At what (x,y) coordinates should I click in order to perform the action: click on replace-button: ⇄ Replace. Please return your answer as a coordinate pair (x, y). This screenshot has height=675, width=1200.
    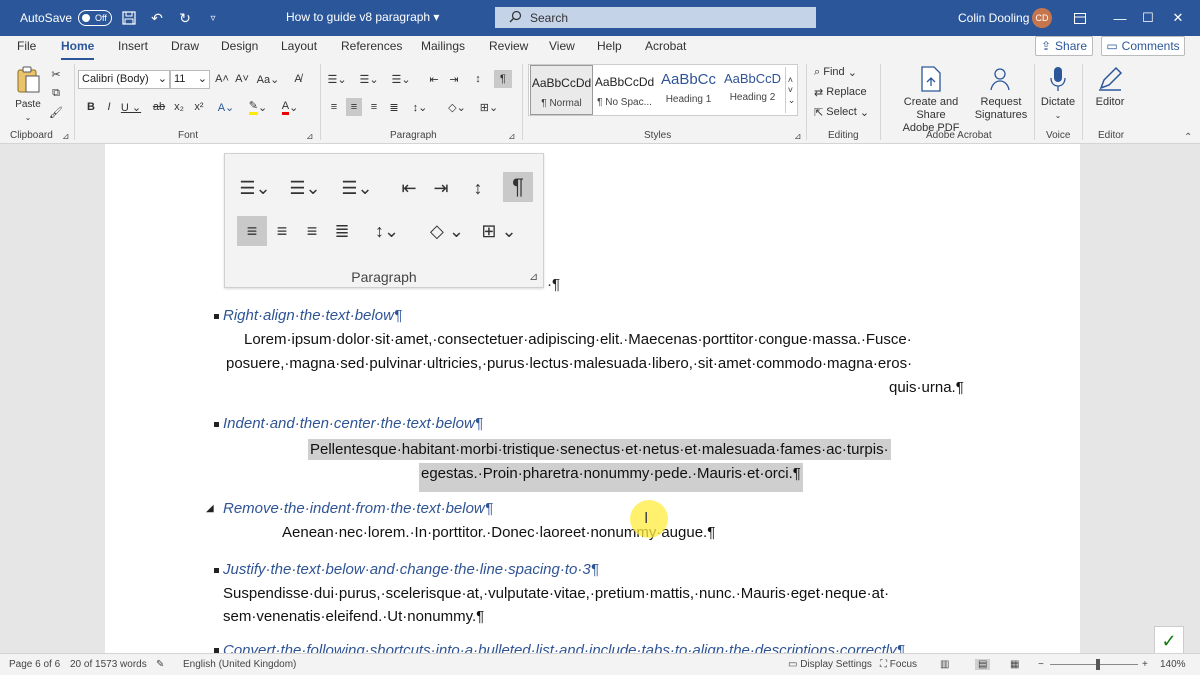
    Looking at the image, I should click on (849, 92).